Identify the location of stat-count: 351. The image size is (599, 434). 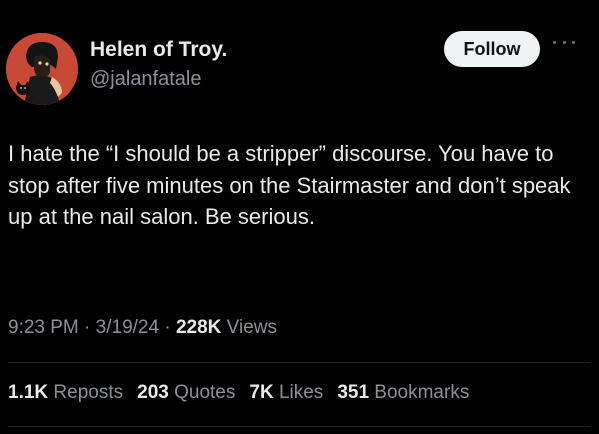
(353, 392).